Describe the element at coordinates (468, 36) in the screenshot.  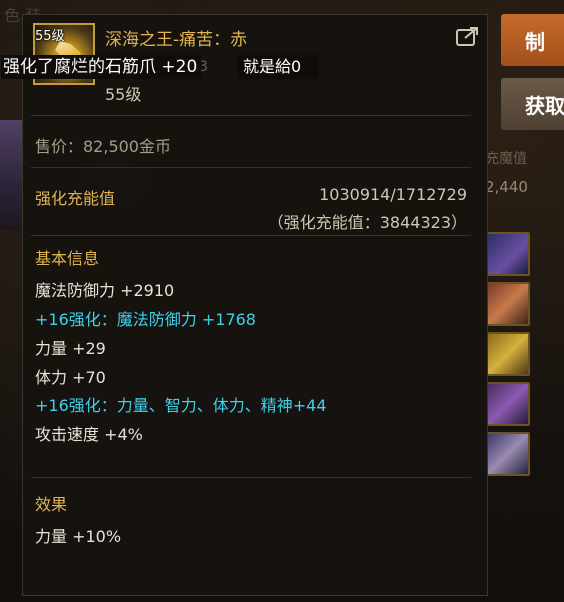
I see `share-icon` at that location.